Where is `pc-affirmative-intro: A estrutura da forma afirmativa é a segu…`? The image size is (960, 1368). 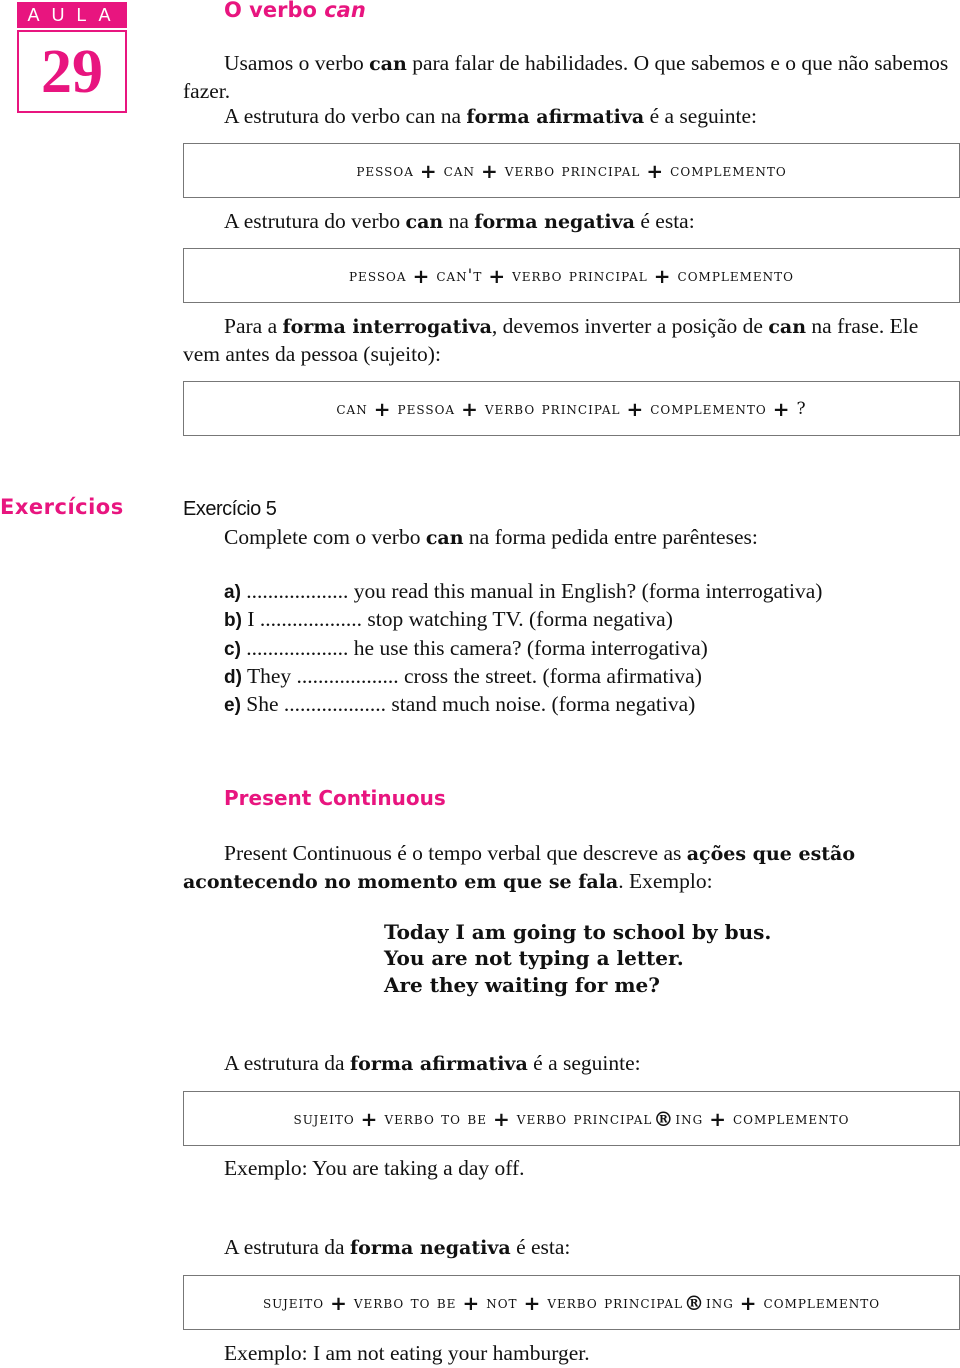 pc-affirmative-intro: A estrutura da forma afirmativa é a segu… is located at coordinates (571, 1064).